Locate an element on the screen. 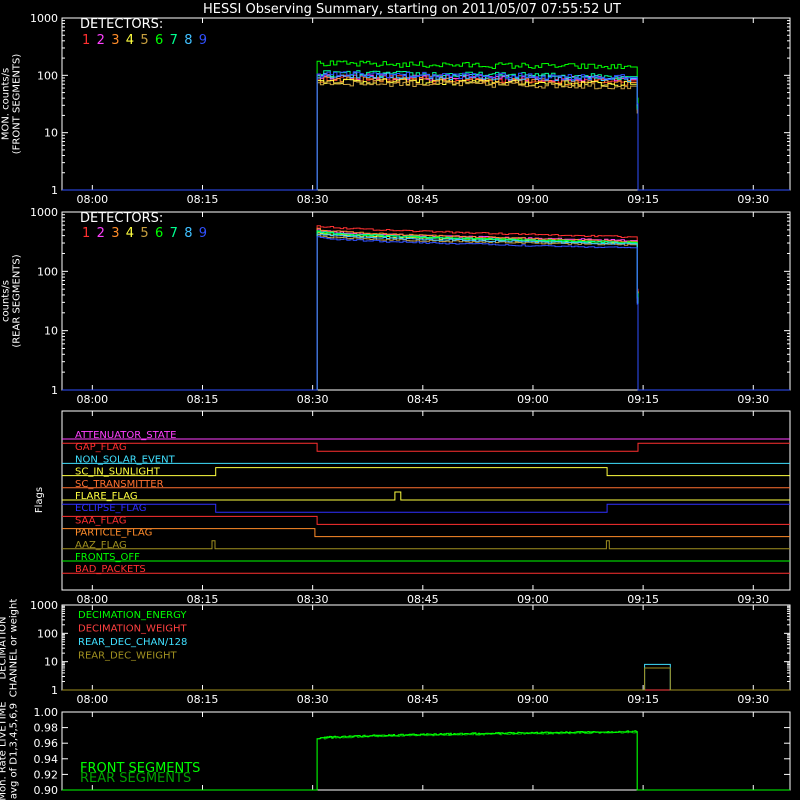  rear-xtick-label: 09:30 is located at coordinates (753, 399).